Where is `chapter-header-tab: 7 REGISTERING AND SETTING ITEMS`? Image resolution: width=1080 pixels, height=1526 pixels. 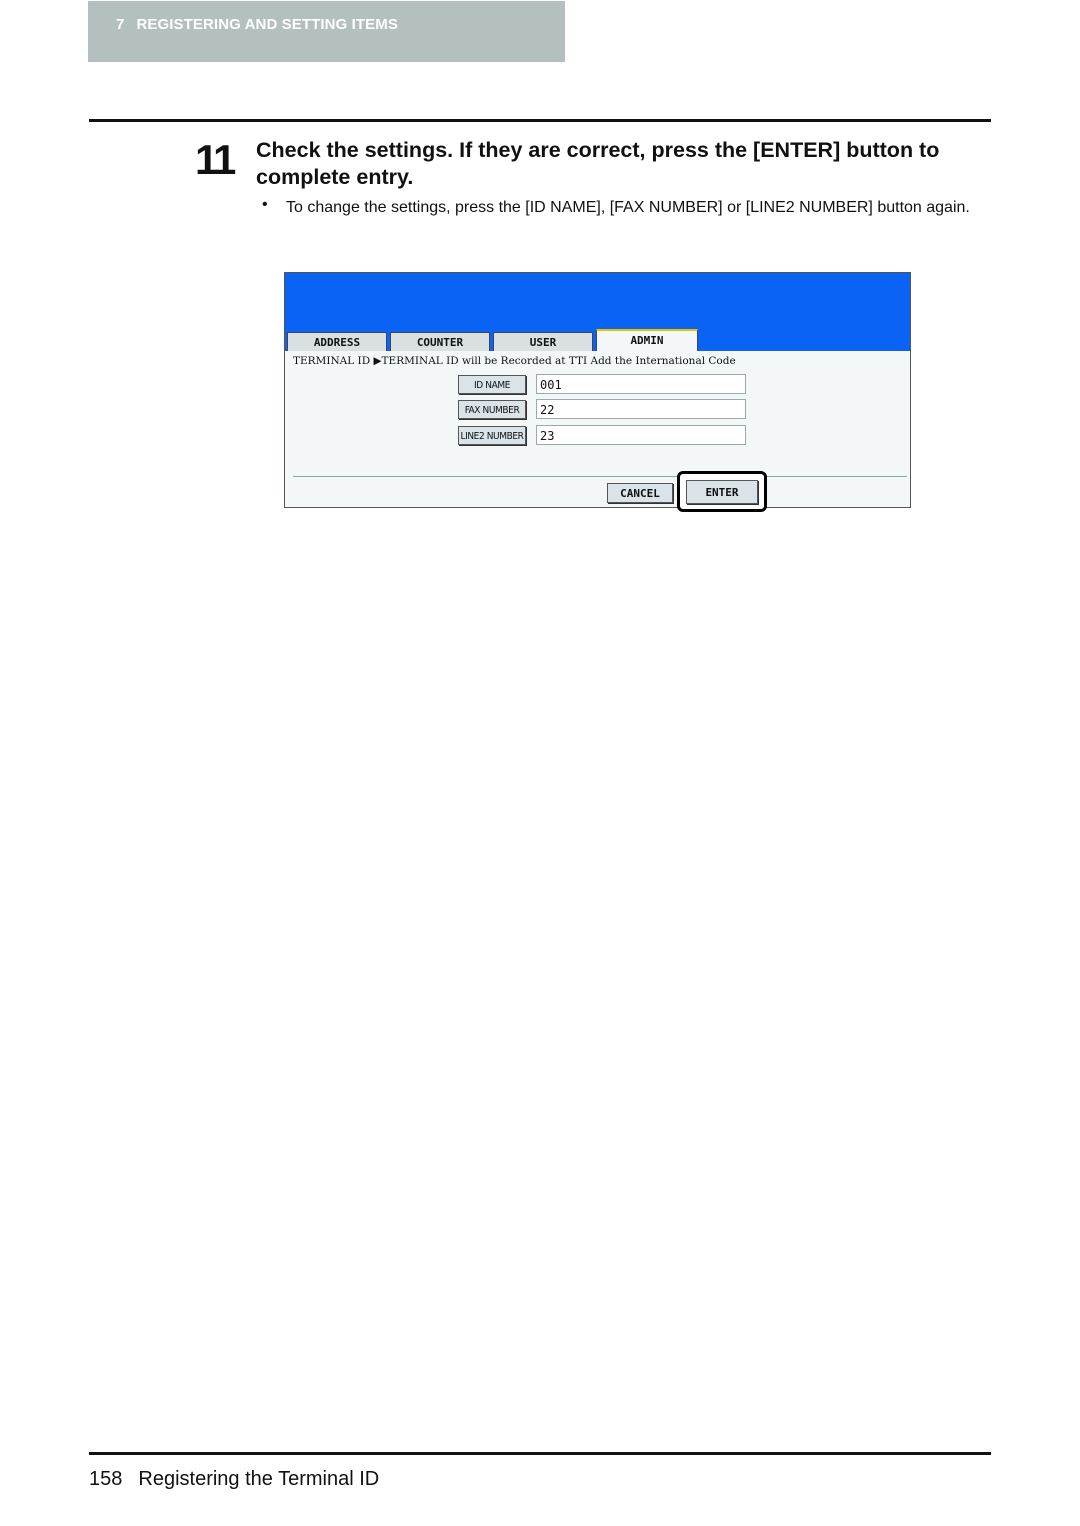 chapter-header-tab: 7 REGISTERING AND SETTING ITEMS is located at coordinates (326, 31).